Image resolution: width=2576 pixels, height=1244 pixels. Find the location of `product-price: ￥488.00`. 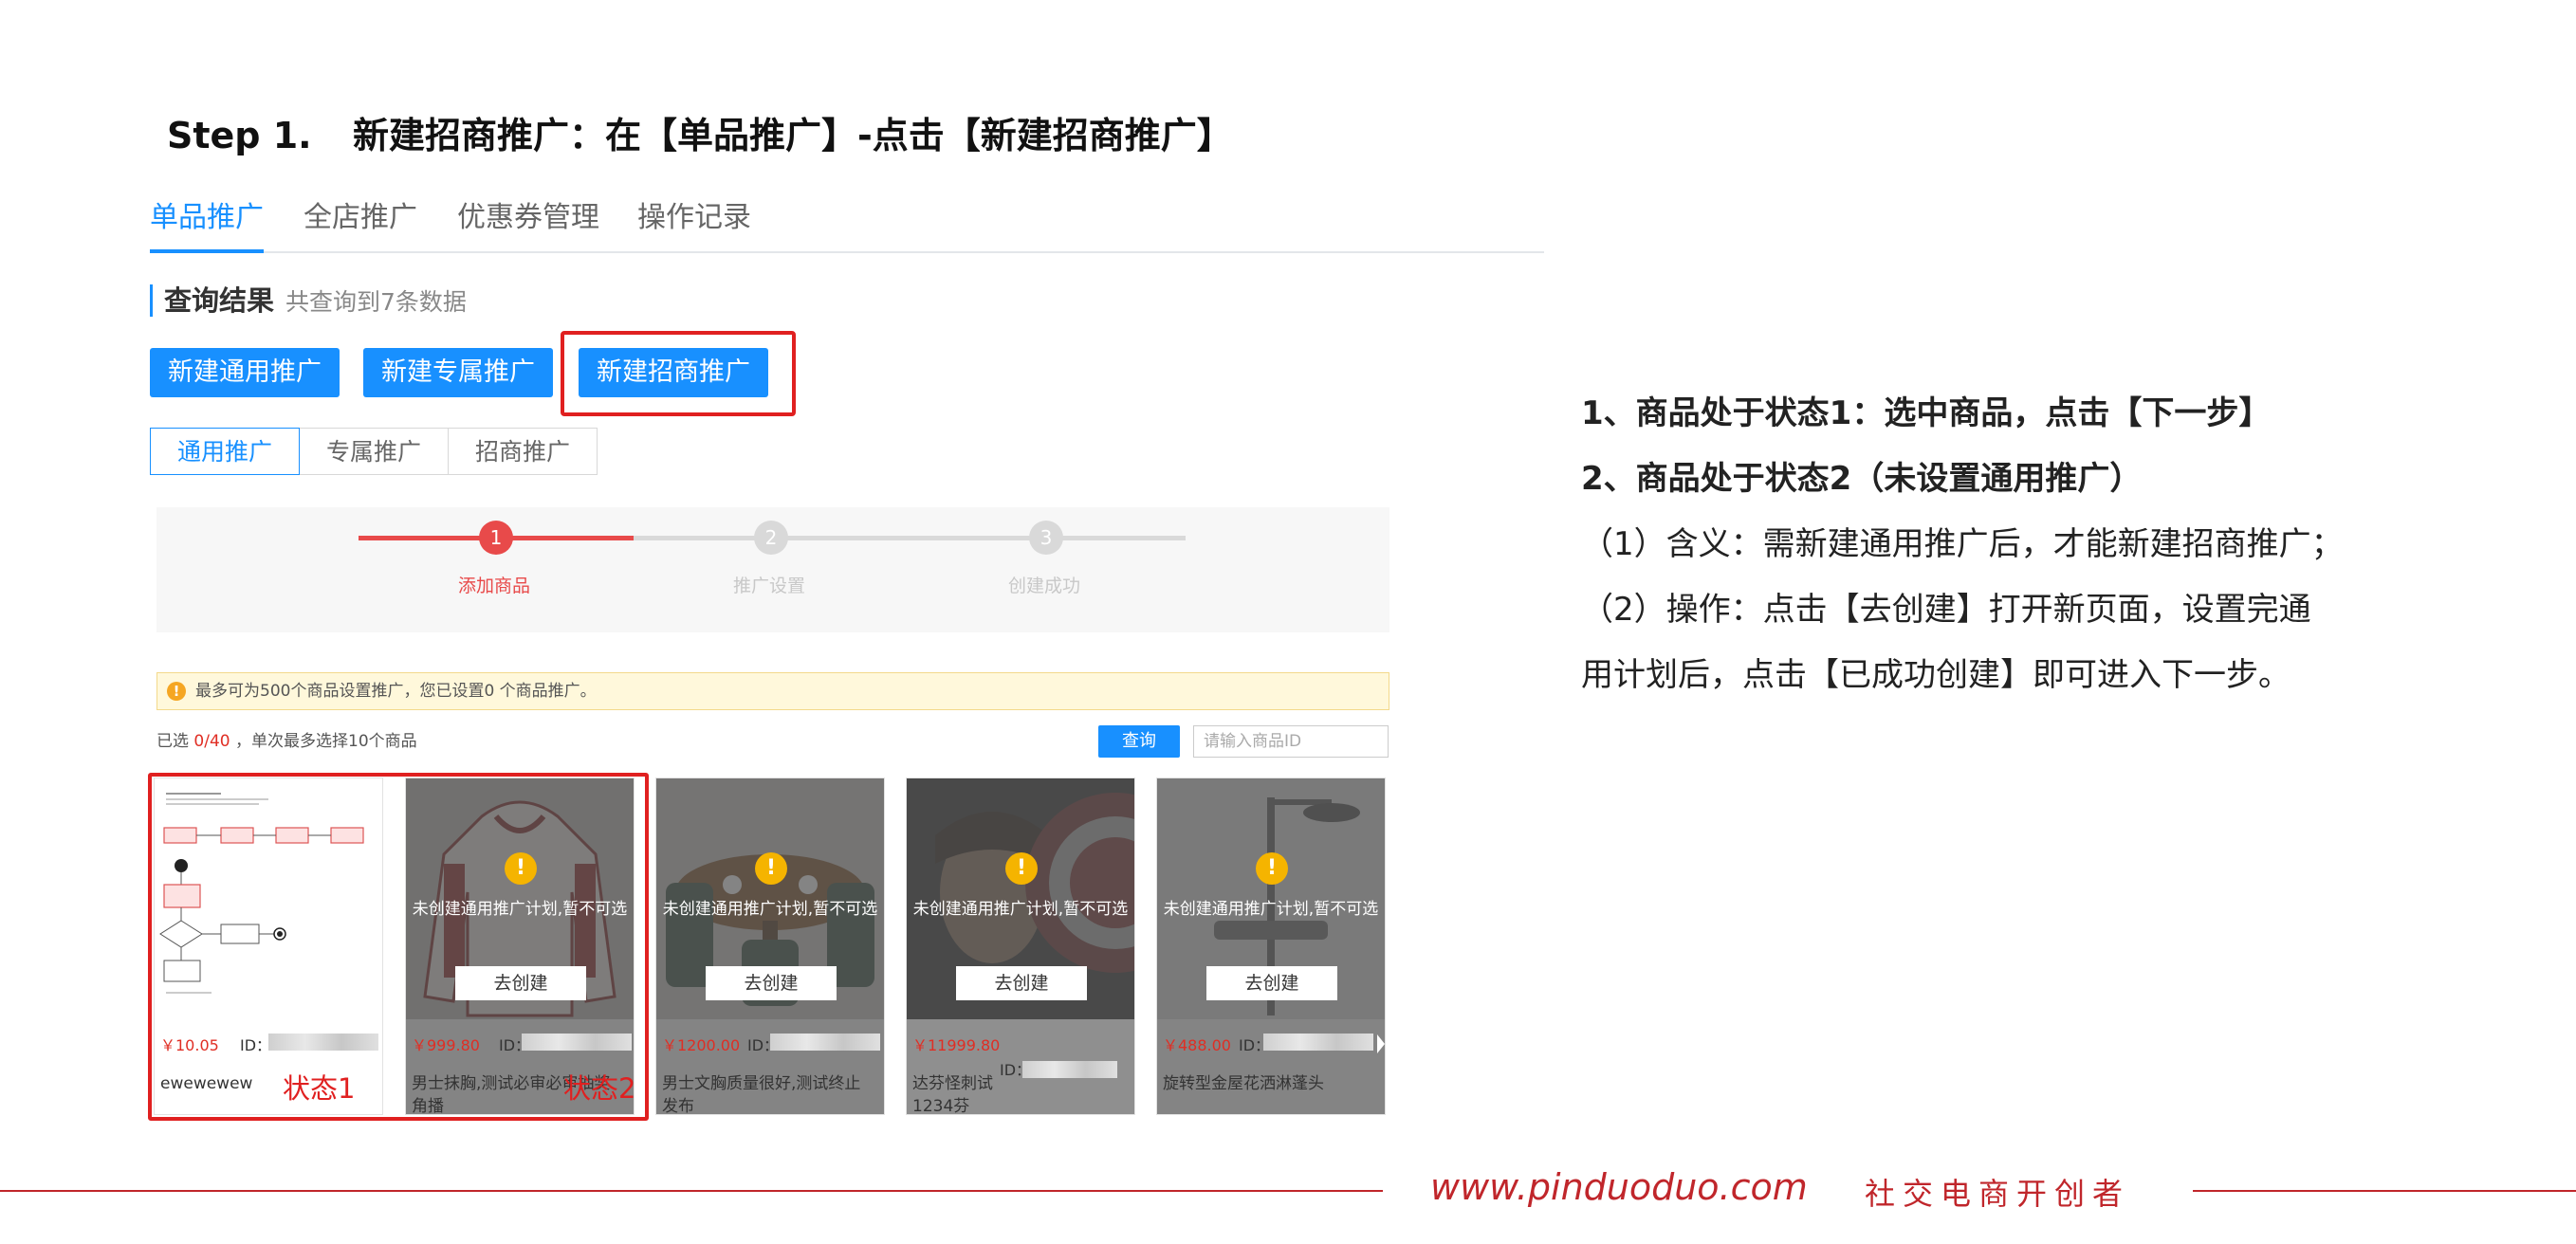

product-price: ￥488.00 is located at coordinates (1197, 1045).